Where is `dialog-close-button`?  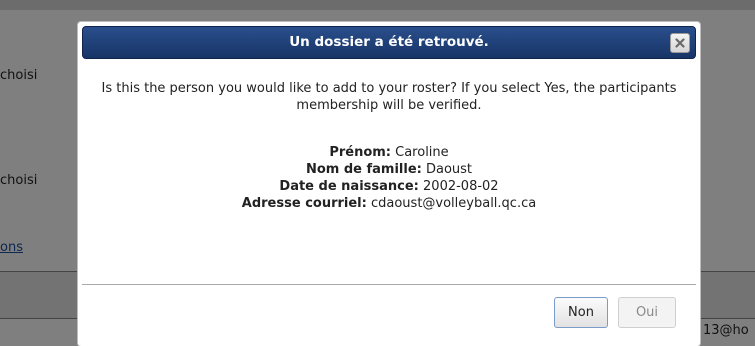 dialog-close-button is located at coordinates (680, 43).